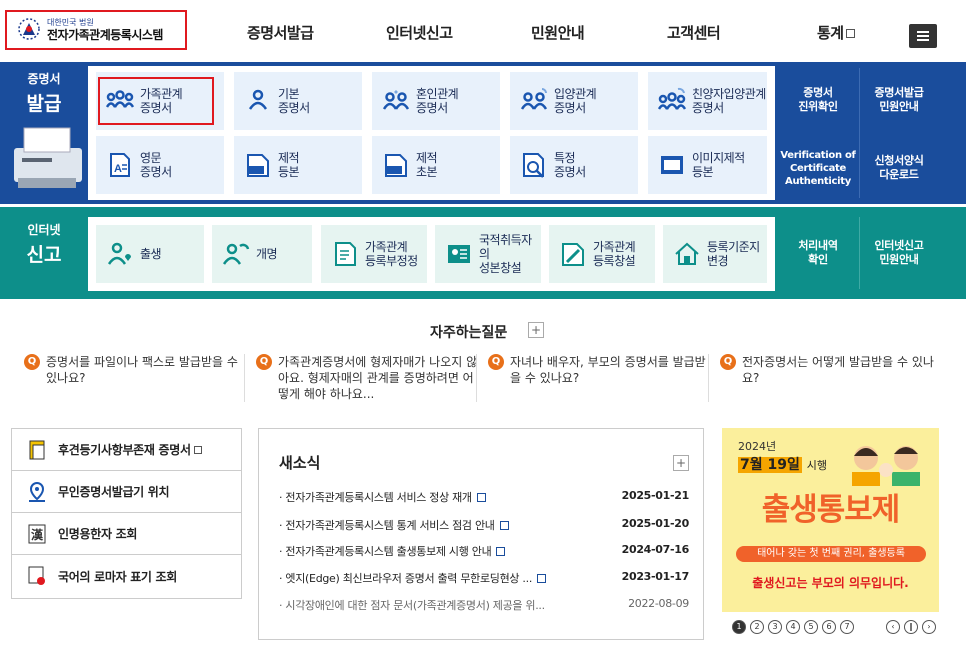 This screenshot has width=966, height=651. What do you see at coordinates (536, 330) in the screenshot?
I see `faq-more-button: +` at bounding box center [536, 330].